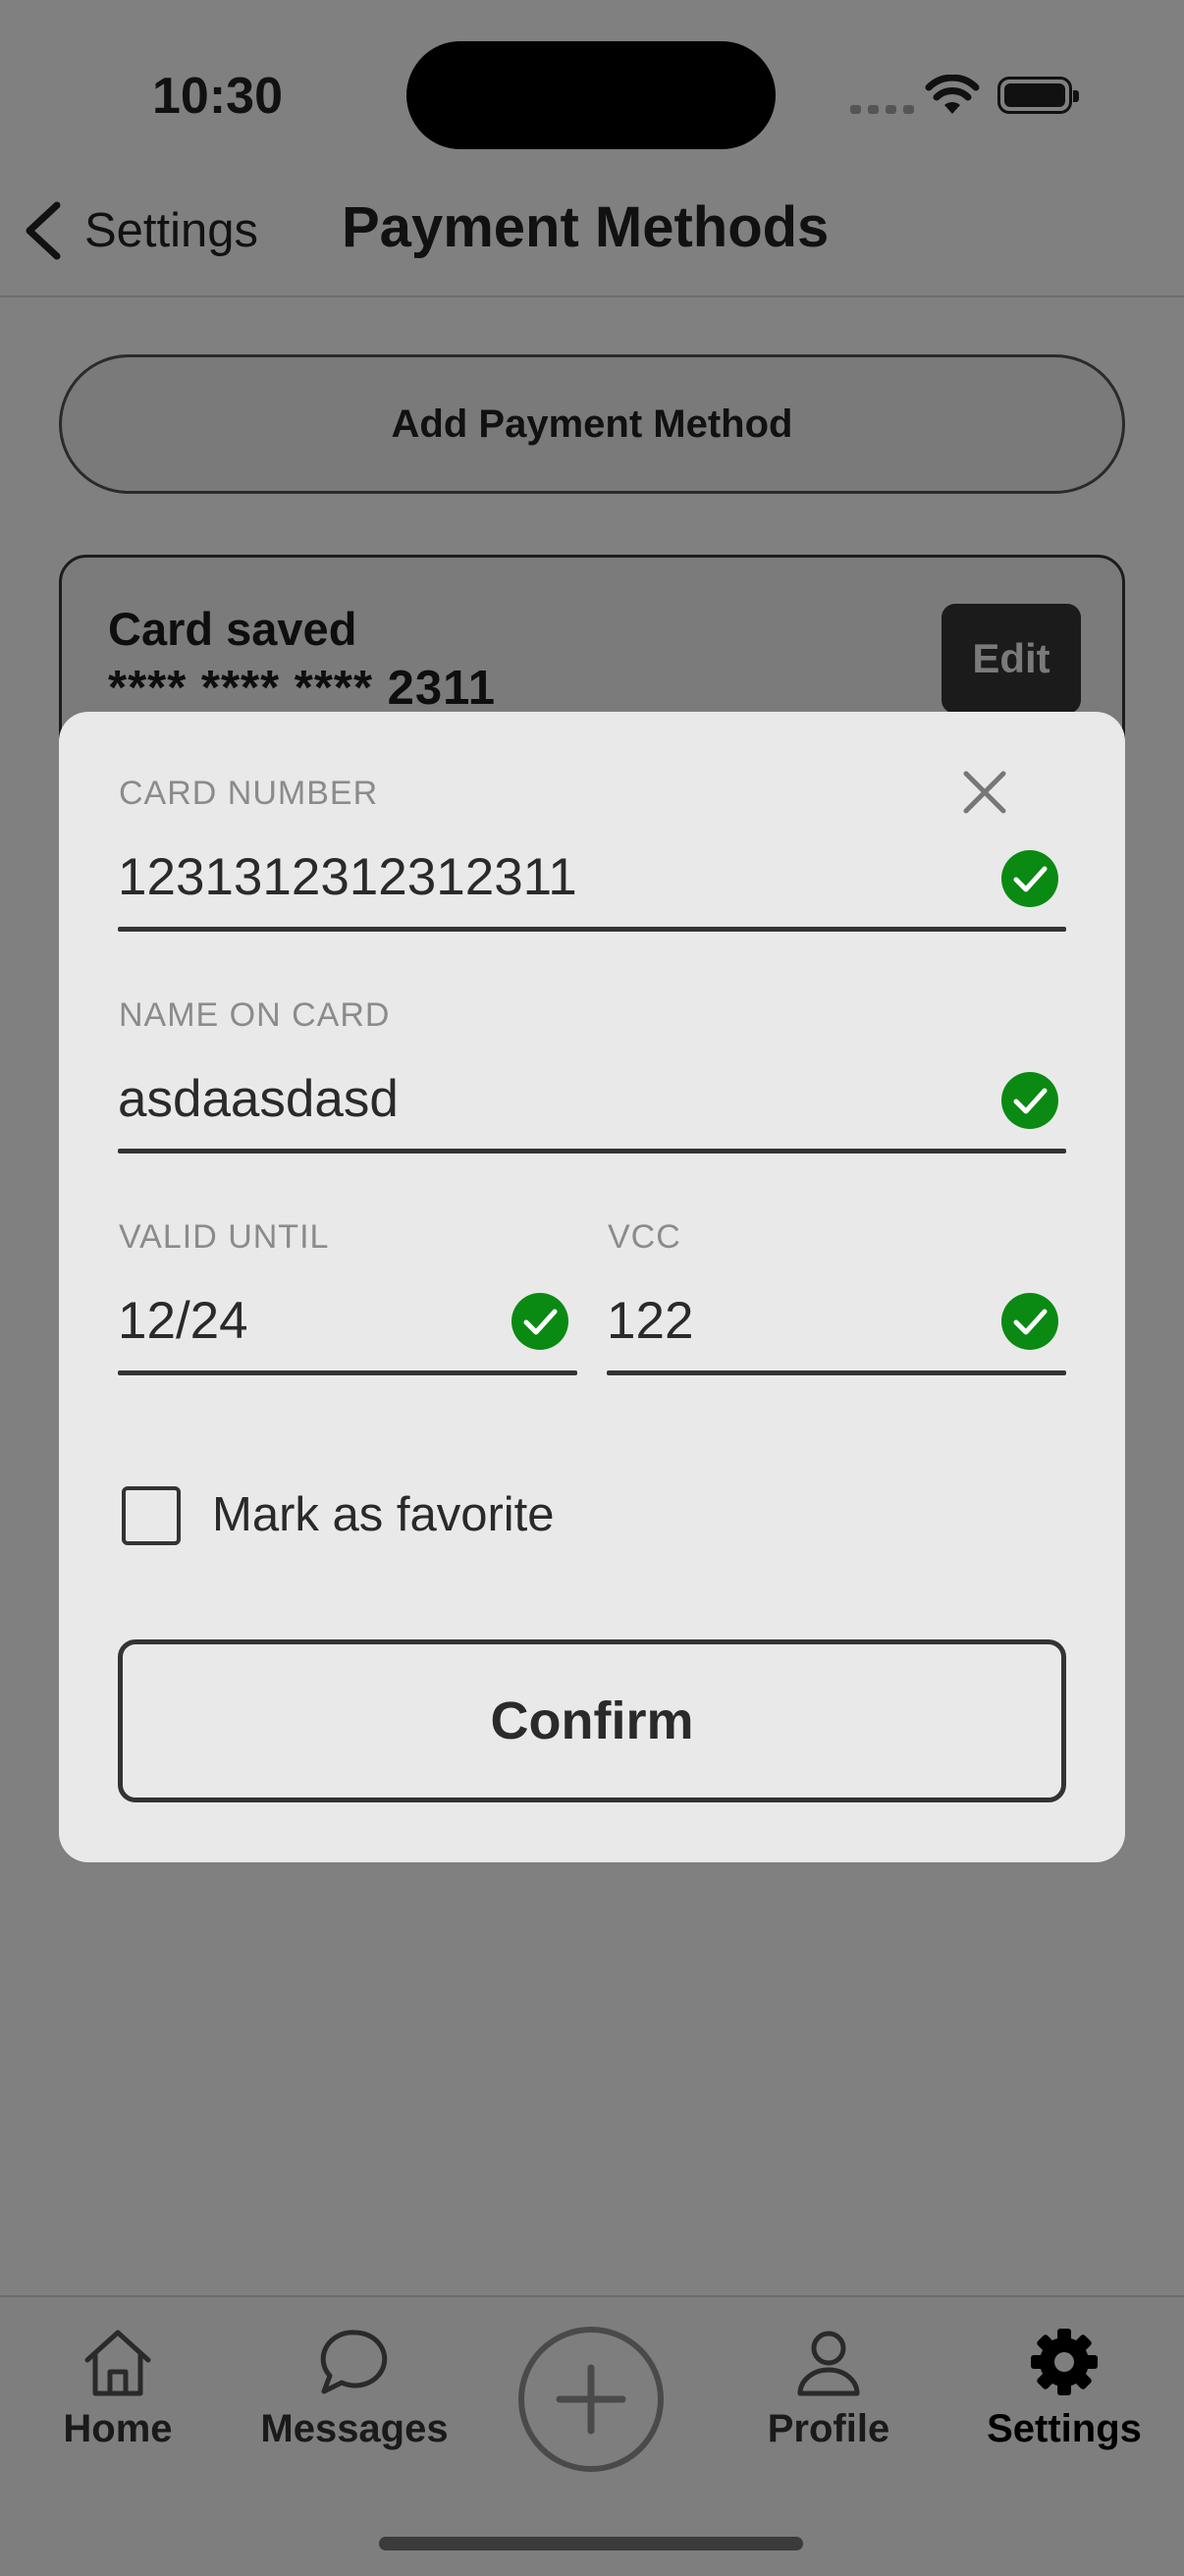 This screenshot has width=1184, height=2576. What do you see at coordinates (117, 2363) in the screenshot?
I see `home-icon` at bounding box center [117, 2363].